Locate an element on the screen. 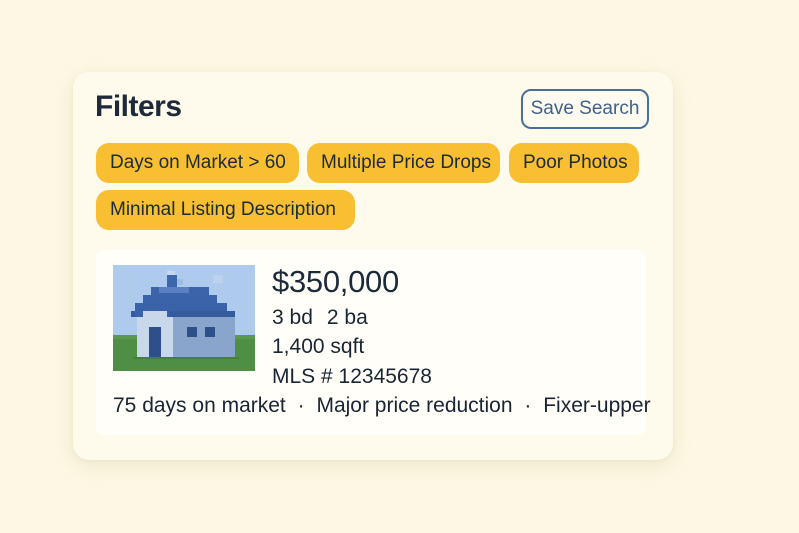 Image resolution: width=799 pixels, height=533 pixels. filter-chip-multiple-price-drops: Multiple Price Drops is located at coordinates (403, 163).